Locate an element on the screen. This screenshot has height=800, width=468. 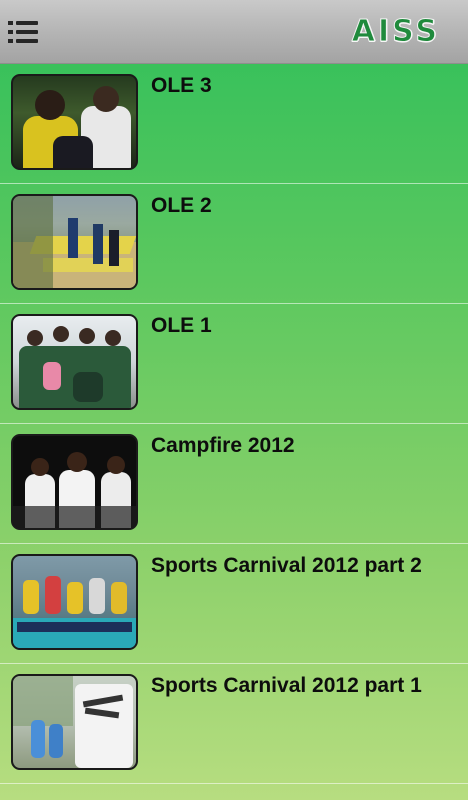
app-header: AISS is located at coordinates (234, 32).